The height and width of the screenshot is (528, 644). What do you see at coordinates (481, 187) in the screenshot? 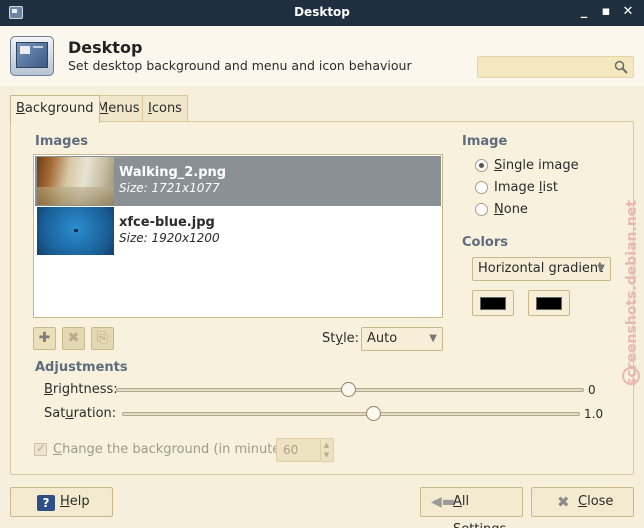
I see `image-list-radio` at bounding box center [481, 187].